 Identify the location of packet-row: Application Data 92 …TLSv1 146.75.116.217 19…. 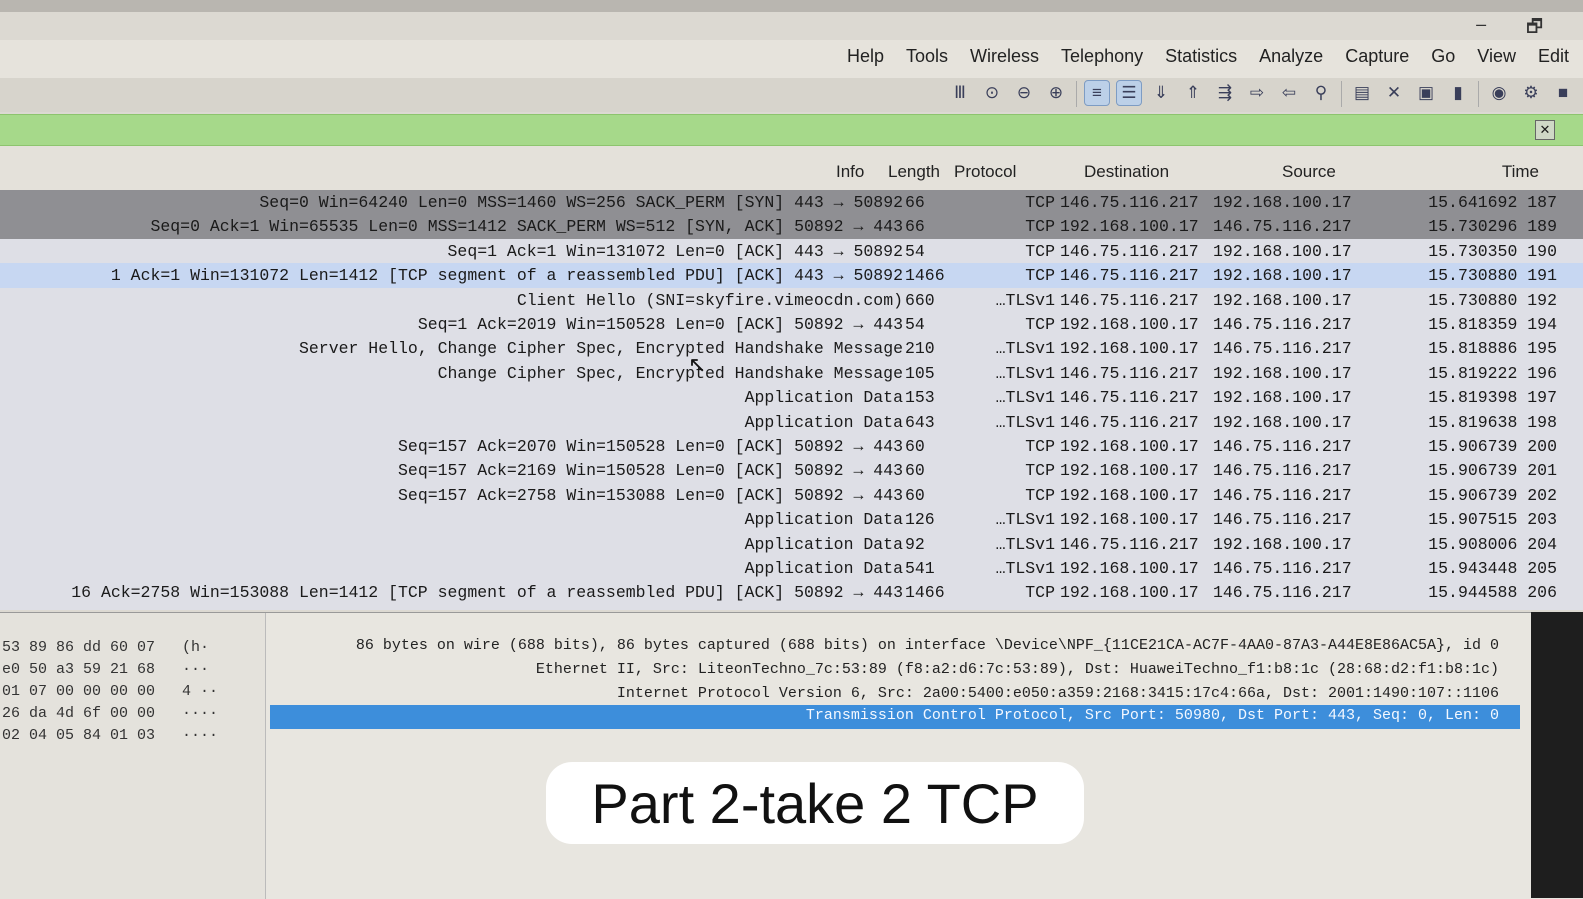
(791, 544).